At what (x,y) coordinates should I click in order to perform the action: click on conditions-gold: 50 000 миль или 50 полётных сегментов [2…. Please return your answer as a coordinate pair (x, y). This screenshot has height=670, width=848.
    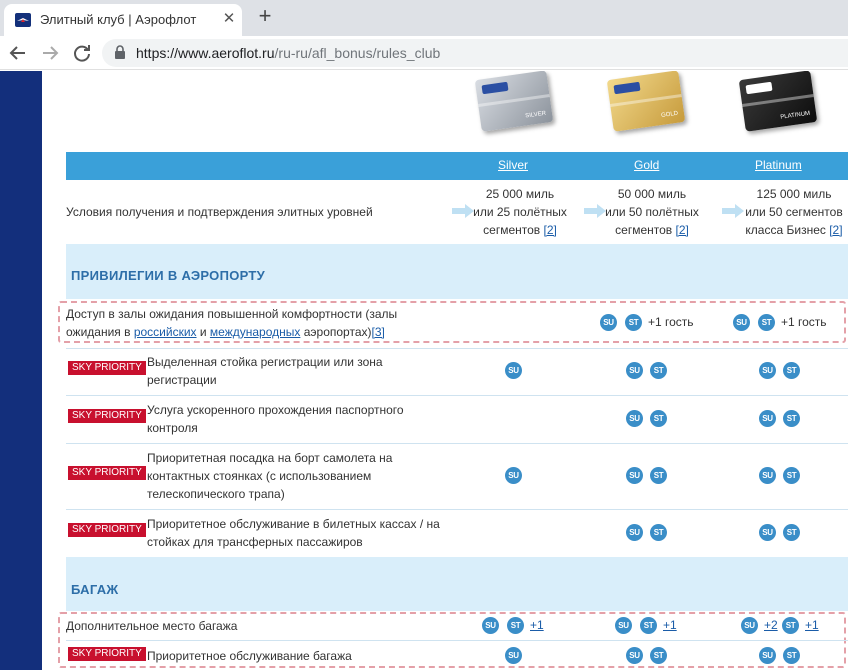
    Looking at the image, I should click on (652, 212).